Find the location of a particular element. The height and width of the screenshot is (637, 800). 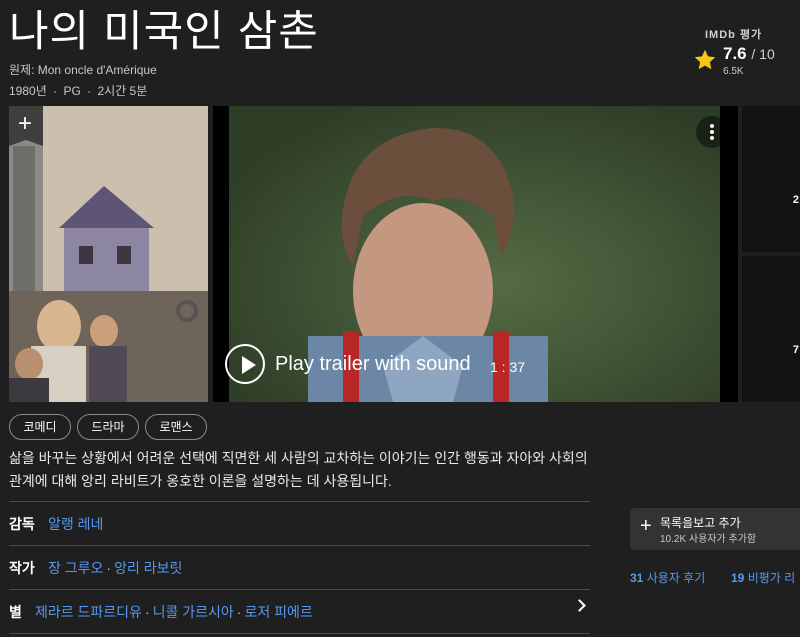

chevron-right-icon is located at coordinates (579, 605).